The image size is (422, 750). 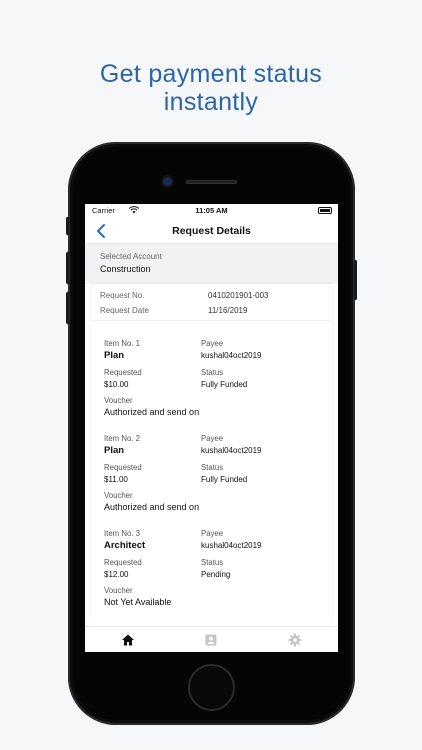 What do you see at coordinates (125, 269) in the screenshot?
I see `selected-account-value: Construction` at bounding box center [125, 269].